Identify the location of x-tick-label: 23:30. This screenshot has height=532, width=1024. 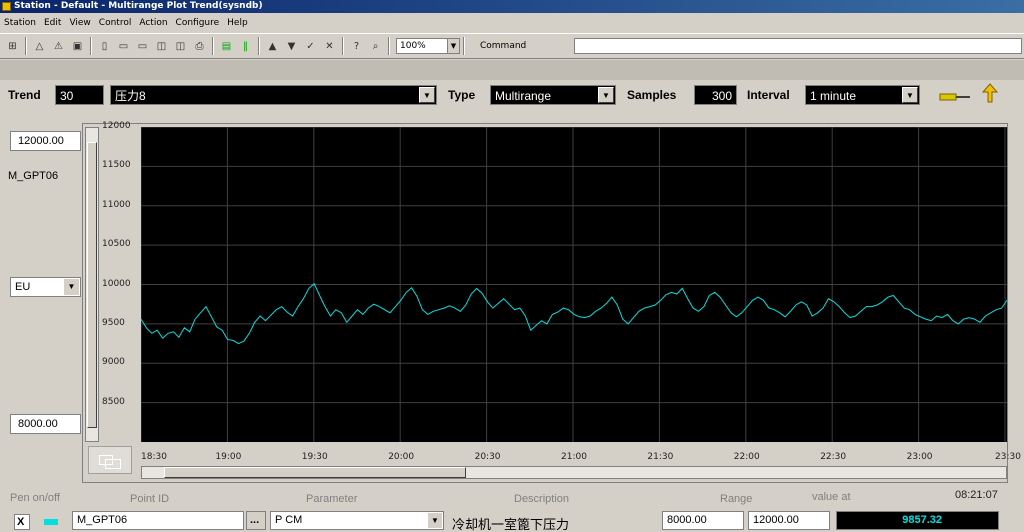
(1008, 457).